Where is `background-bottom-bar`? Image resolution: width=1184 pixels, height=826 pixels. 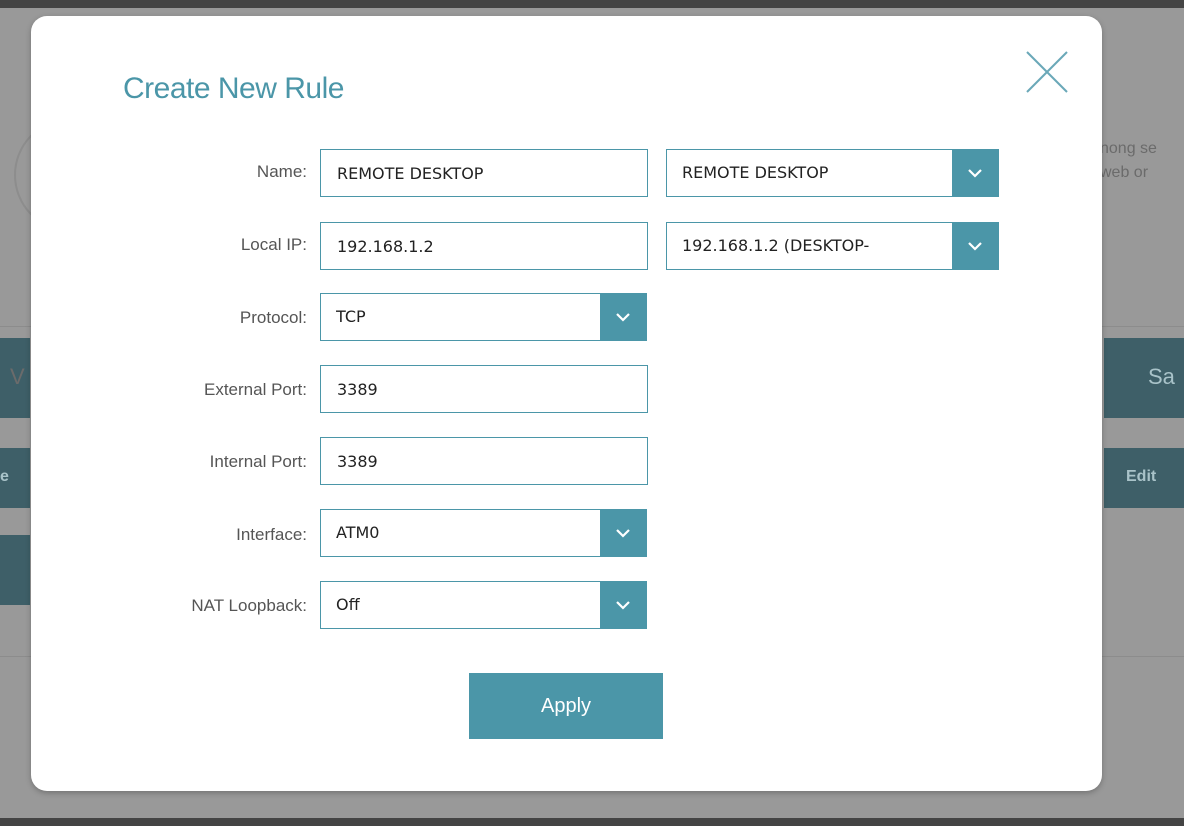
background-bottom-bar is located at coordinates (592, 822).